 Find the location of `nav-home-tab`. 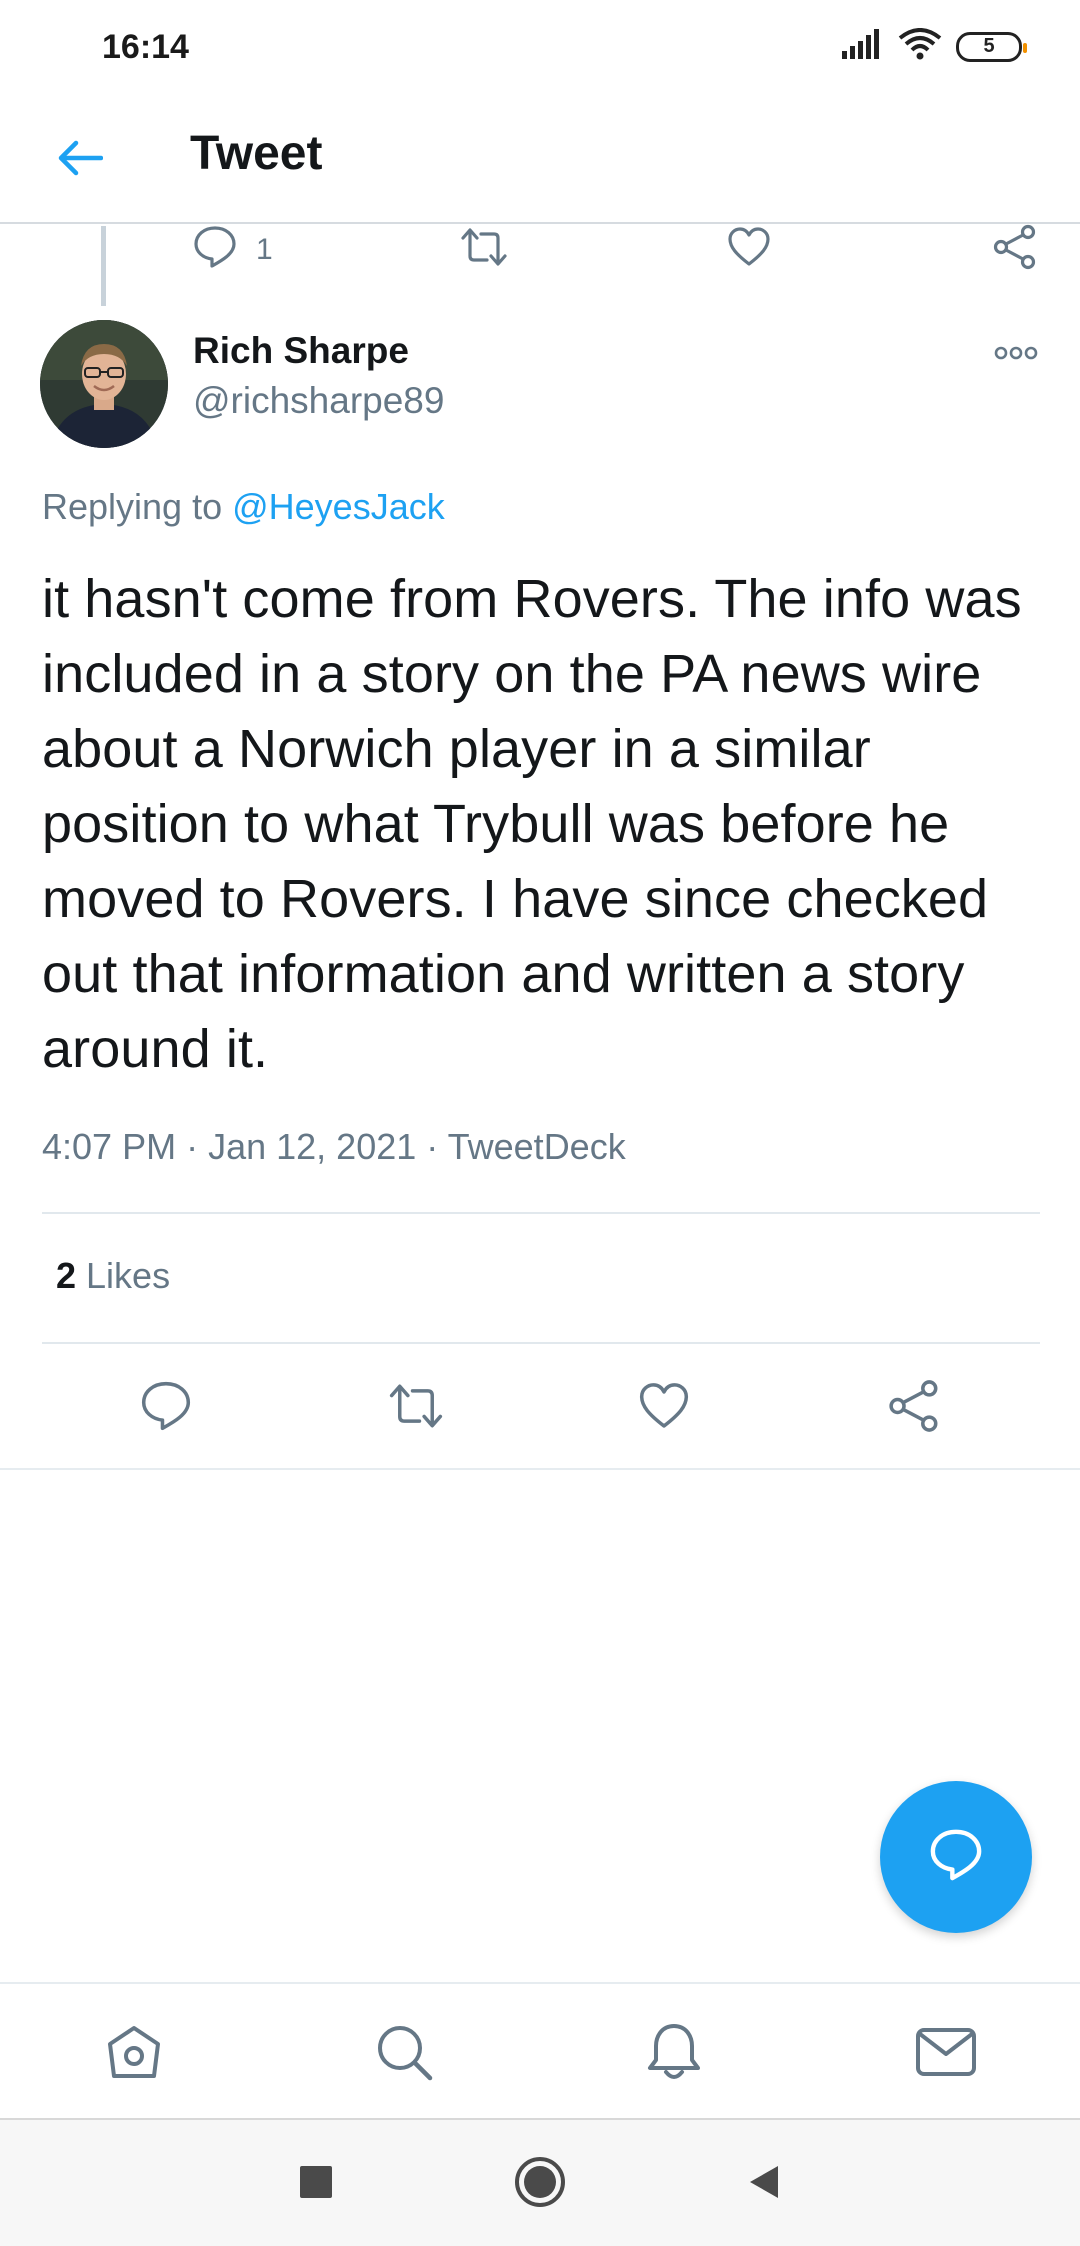

nav-home-tab is located at coordinates (134, 2054).